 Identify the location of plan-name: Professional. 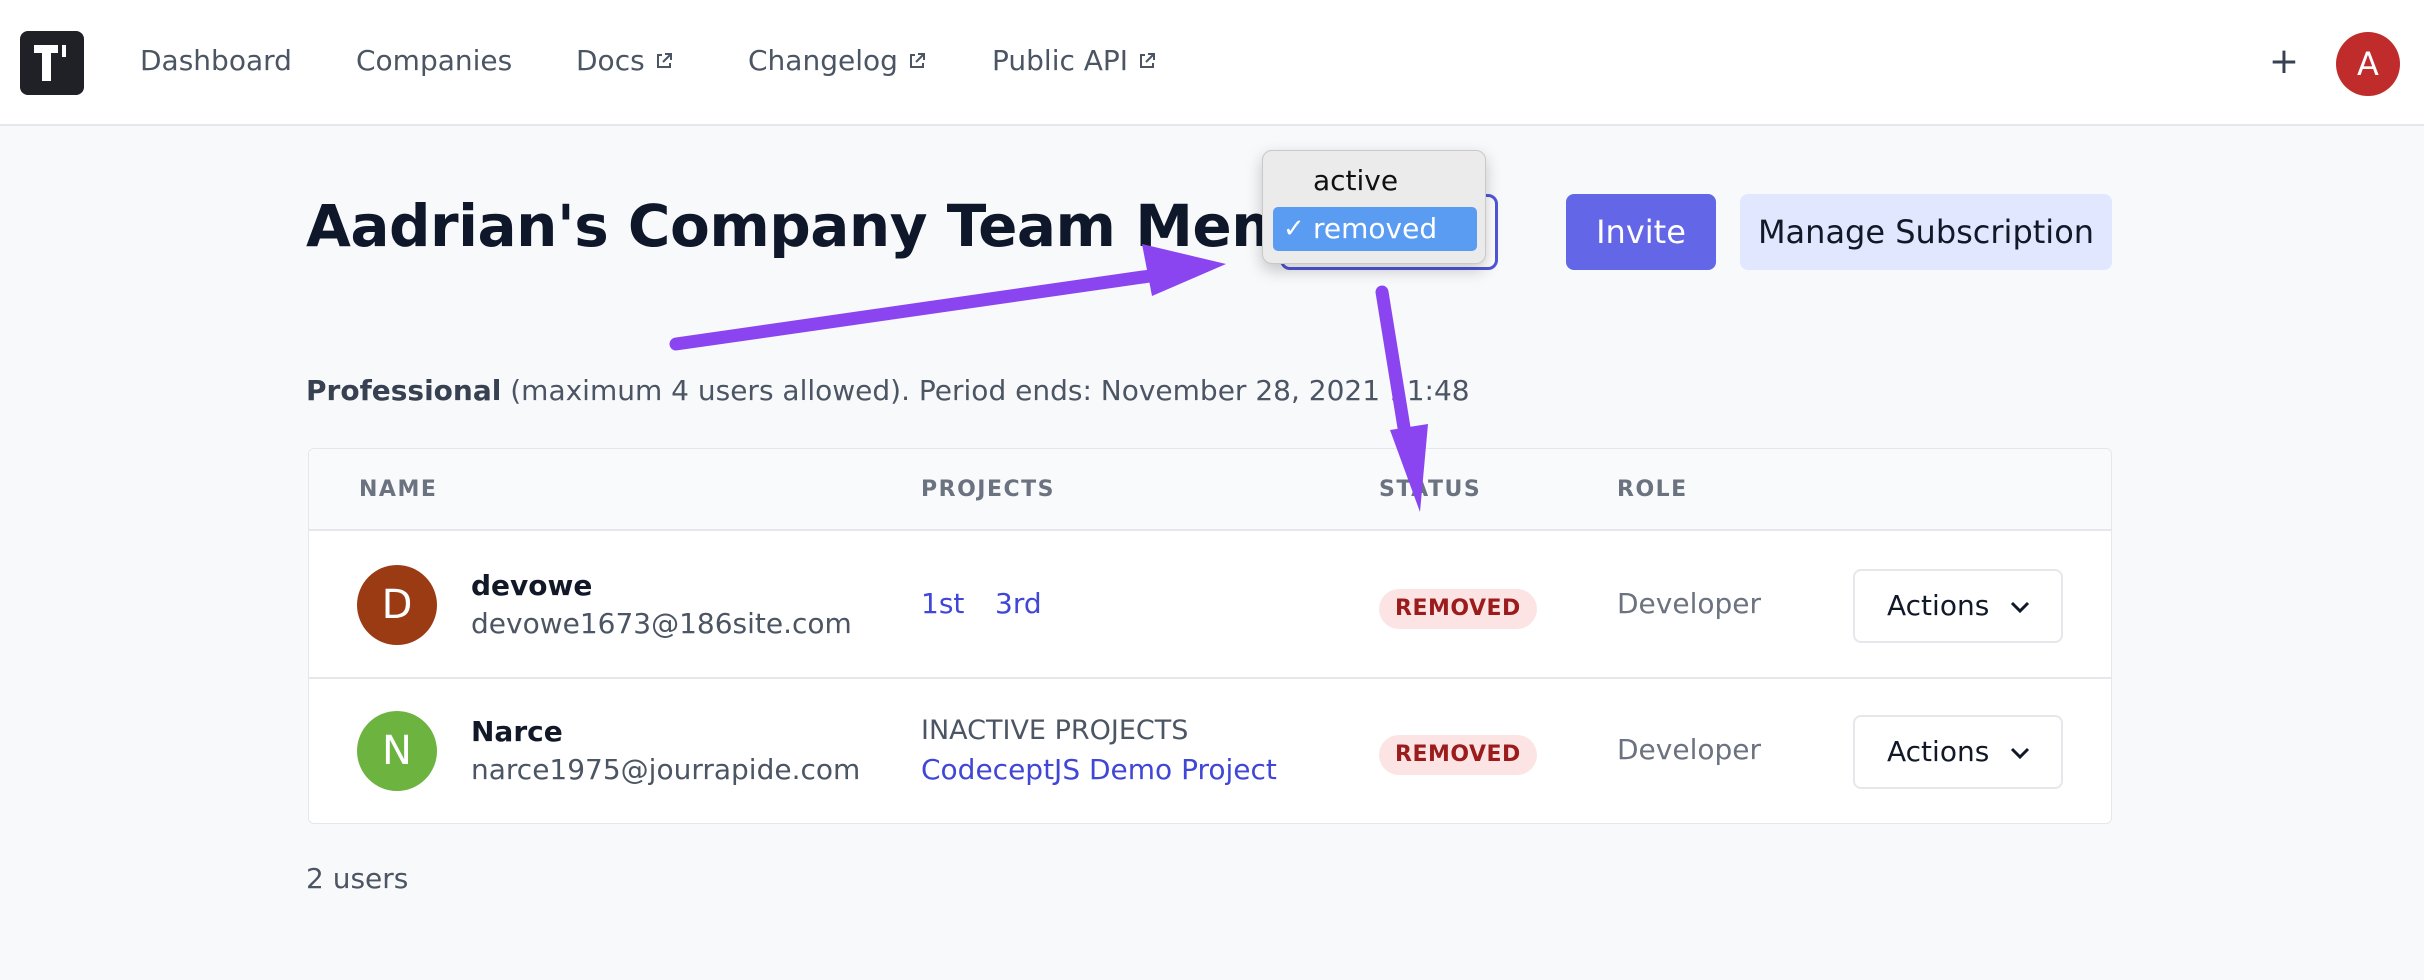
(404, 390).